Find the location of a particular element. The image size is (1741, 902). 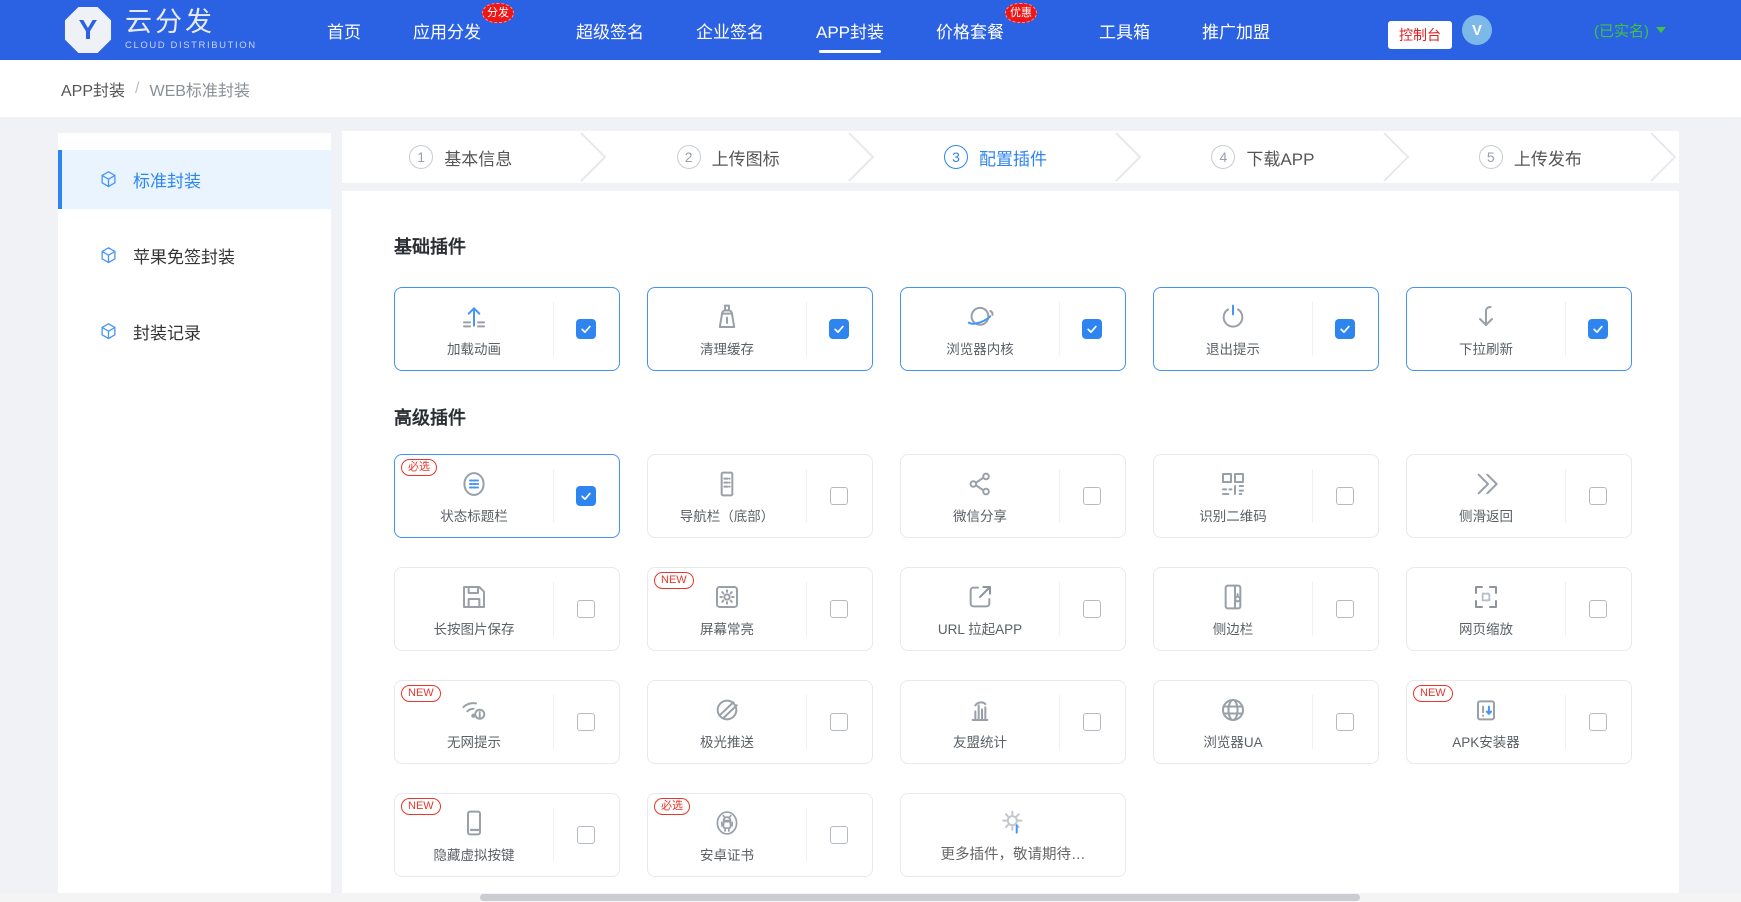

step-label: 配置插件 is located at coordinates (1013, 159).